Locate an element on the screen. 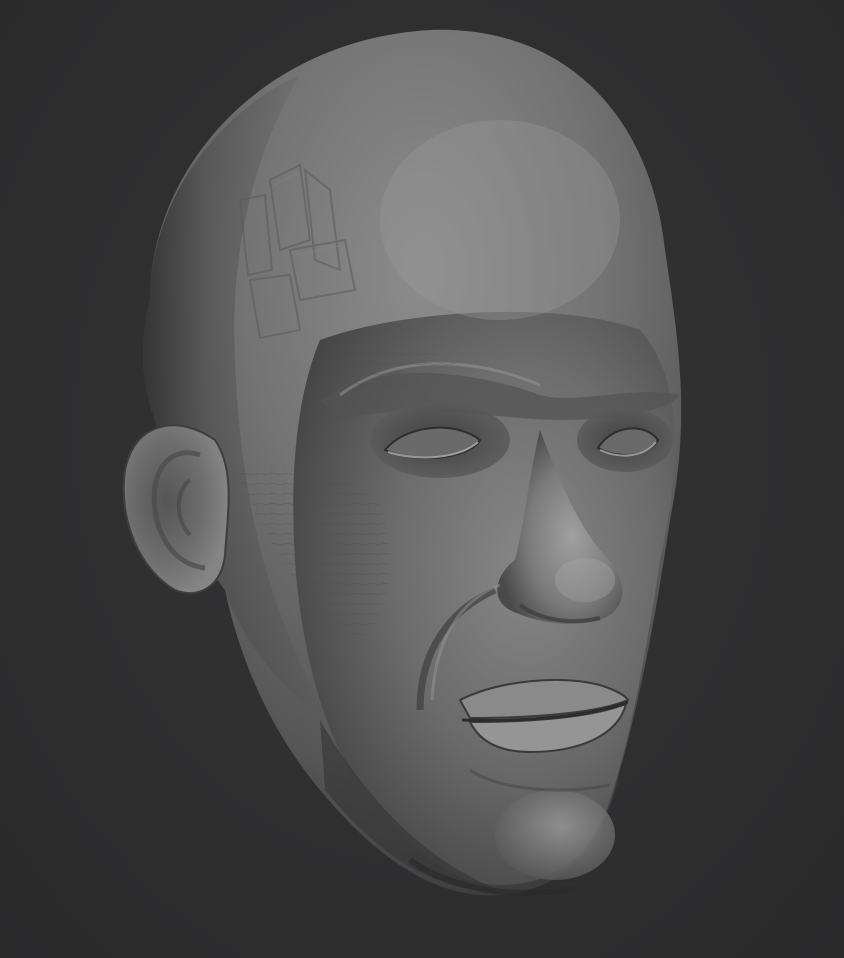  ear is located at coordinates (176, 509).